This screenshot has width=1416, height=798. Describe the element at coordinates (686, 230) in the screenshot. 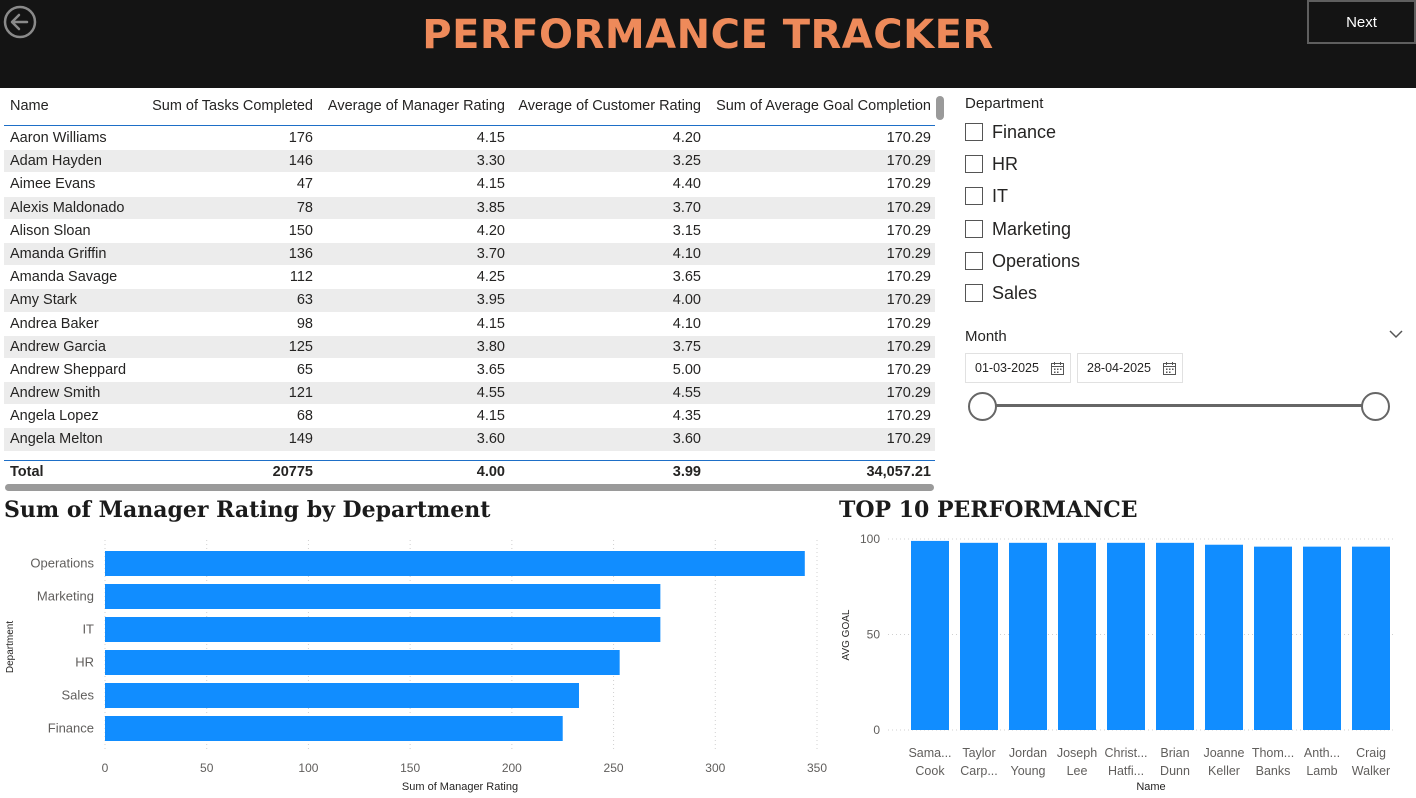

I see `cell-customer-rating: 3.15` at that location.